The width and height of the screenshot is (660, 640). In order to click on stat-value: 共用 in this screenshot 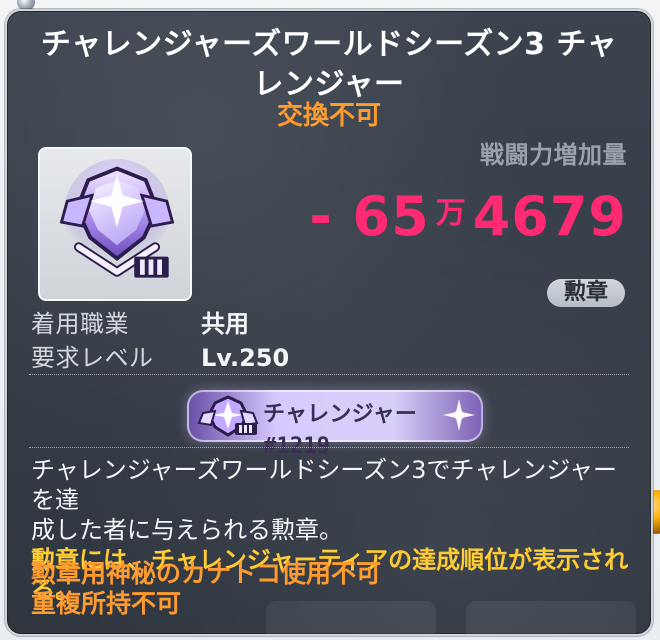, I will do `click(225, 324)`.